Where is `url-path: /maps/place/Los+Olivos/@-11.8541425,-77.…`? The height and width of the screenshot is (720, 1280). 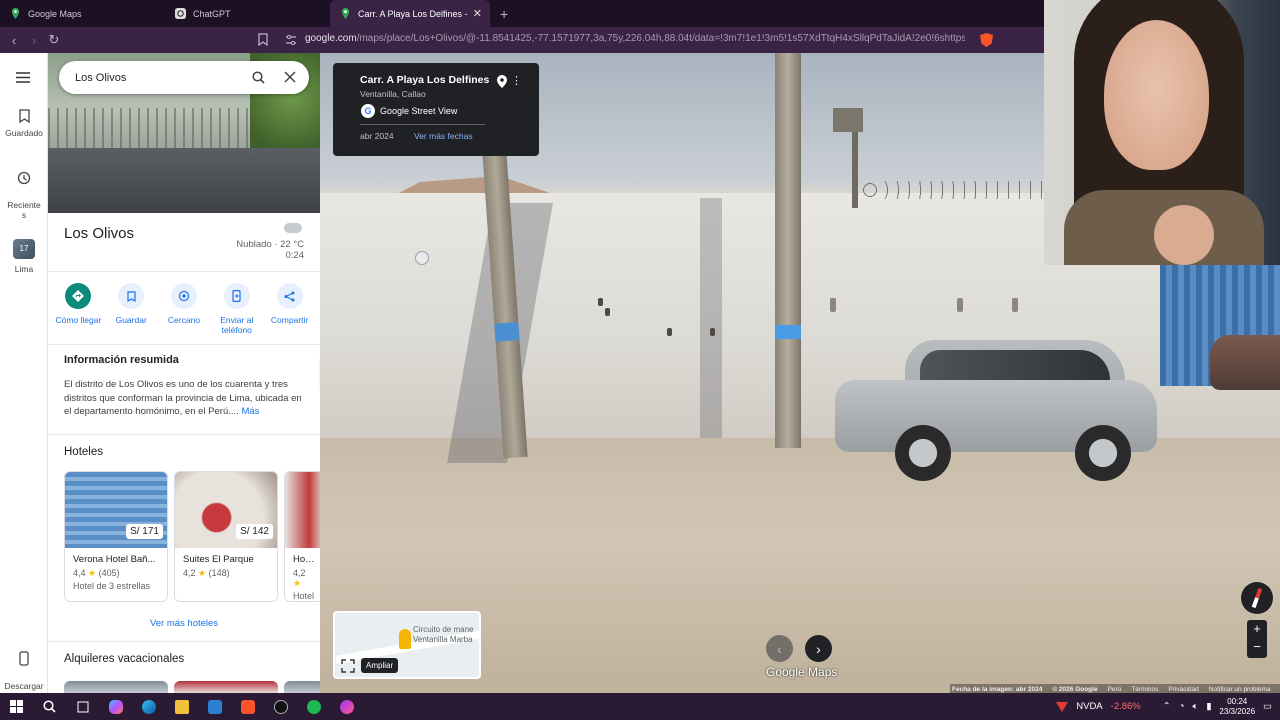
url-path: /maps/place/Los+Olivos/@-11.8541425,-77.… is located at coordinates (660, 38).